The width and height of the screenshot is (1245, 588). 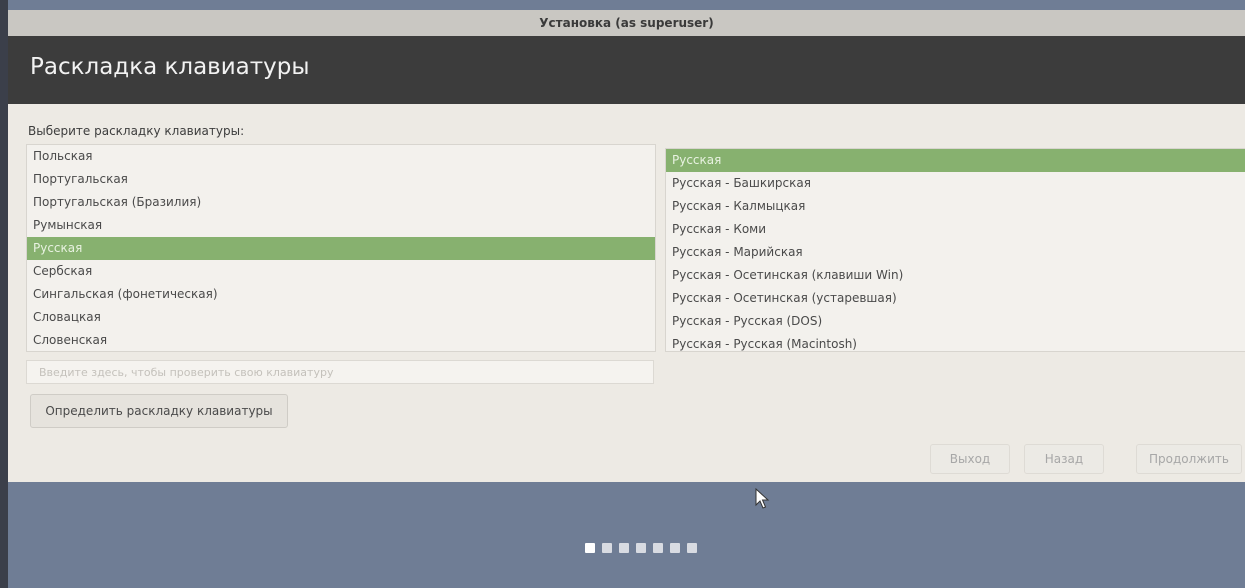 I want to click on layout-prompt-label: Выберите раскладку клавиатуры:, so click(x=136, y=131).